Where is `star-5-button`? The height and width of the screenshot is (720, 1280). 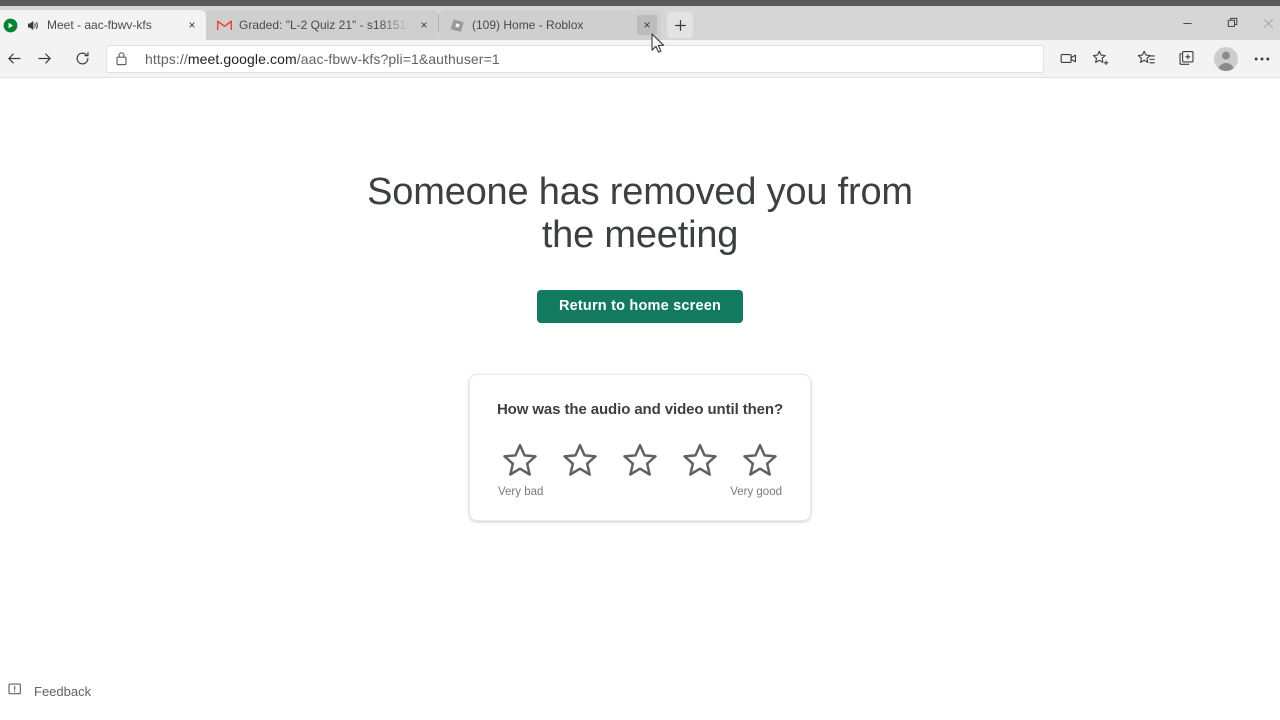
star-5-button is located at coordinates (760, 460).